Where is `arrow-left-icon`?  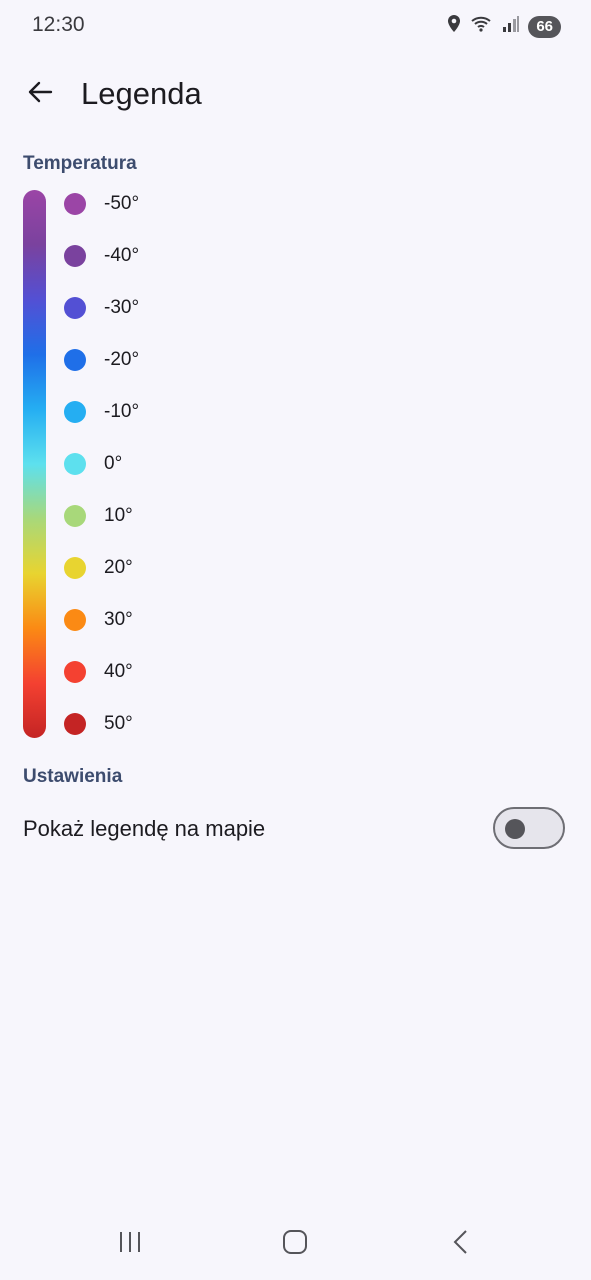
arrow-left-icon is located at coordinates (40, 94).